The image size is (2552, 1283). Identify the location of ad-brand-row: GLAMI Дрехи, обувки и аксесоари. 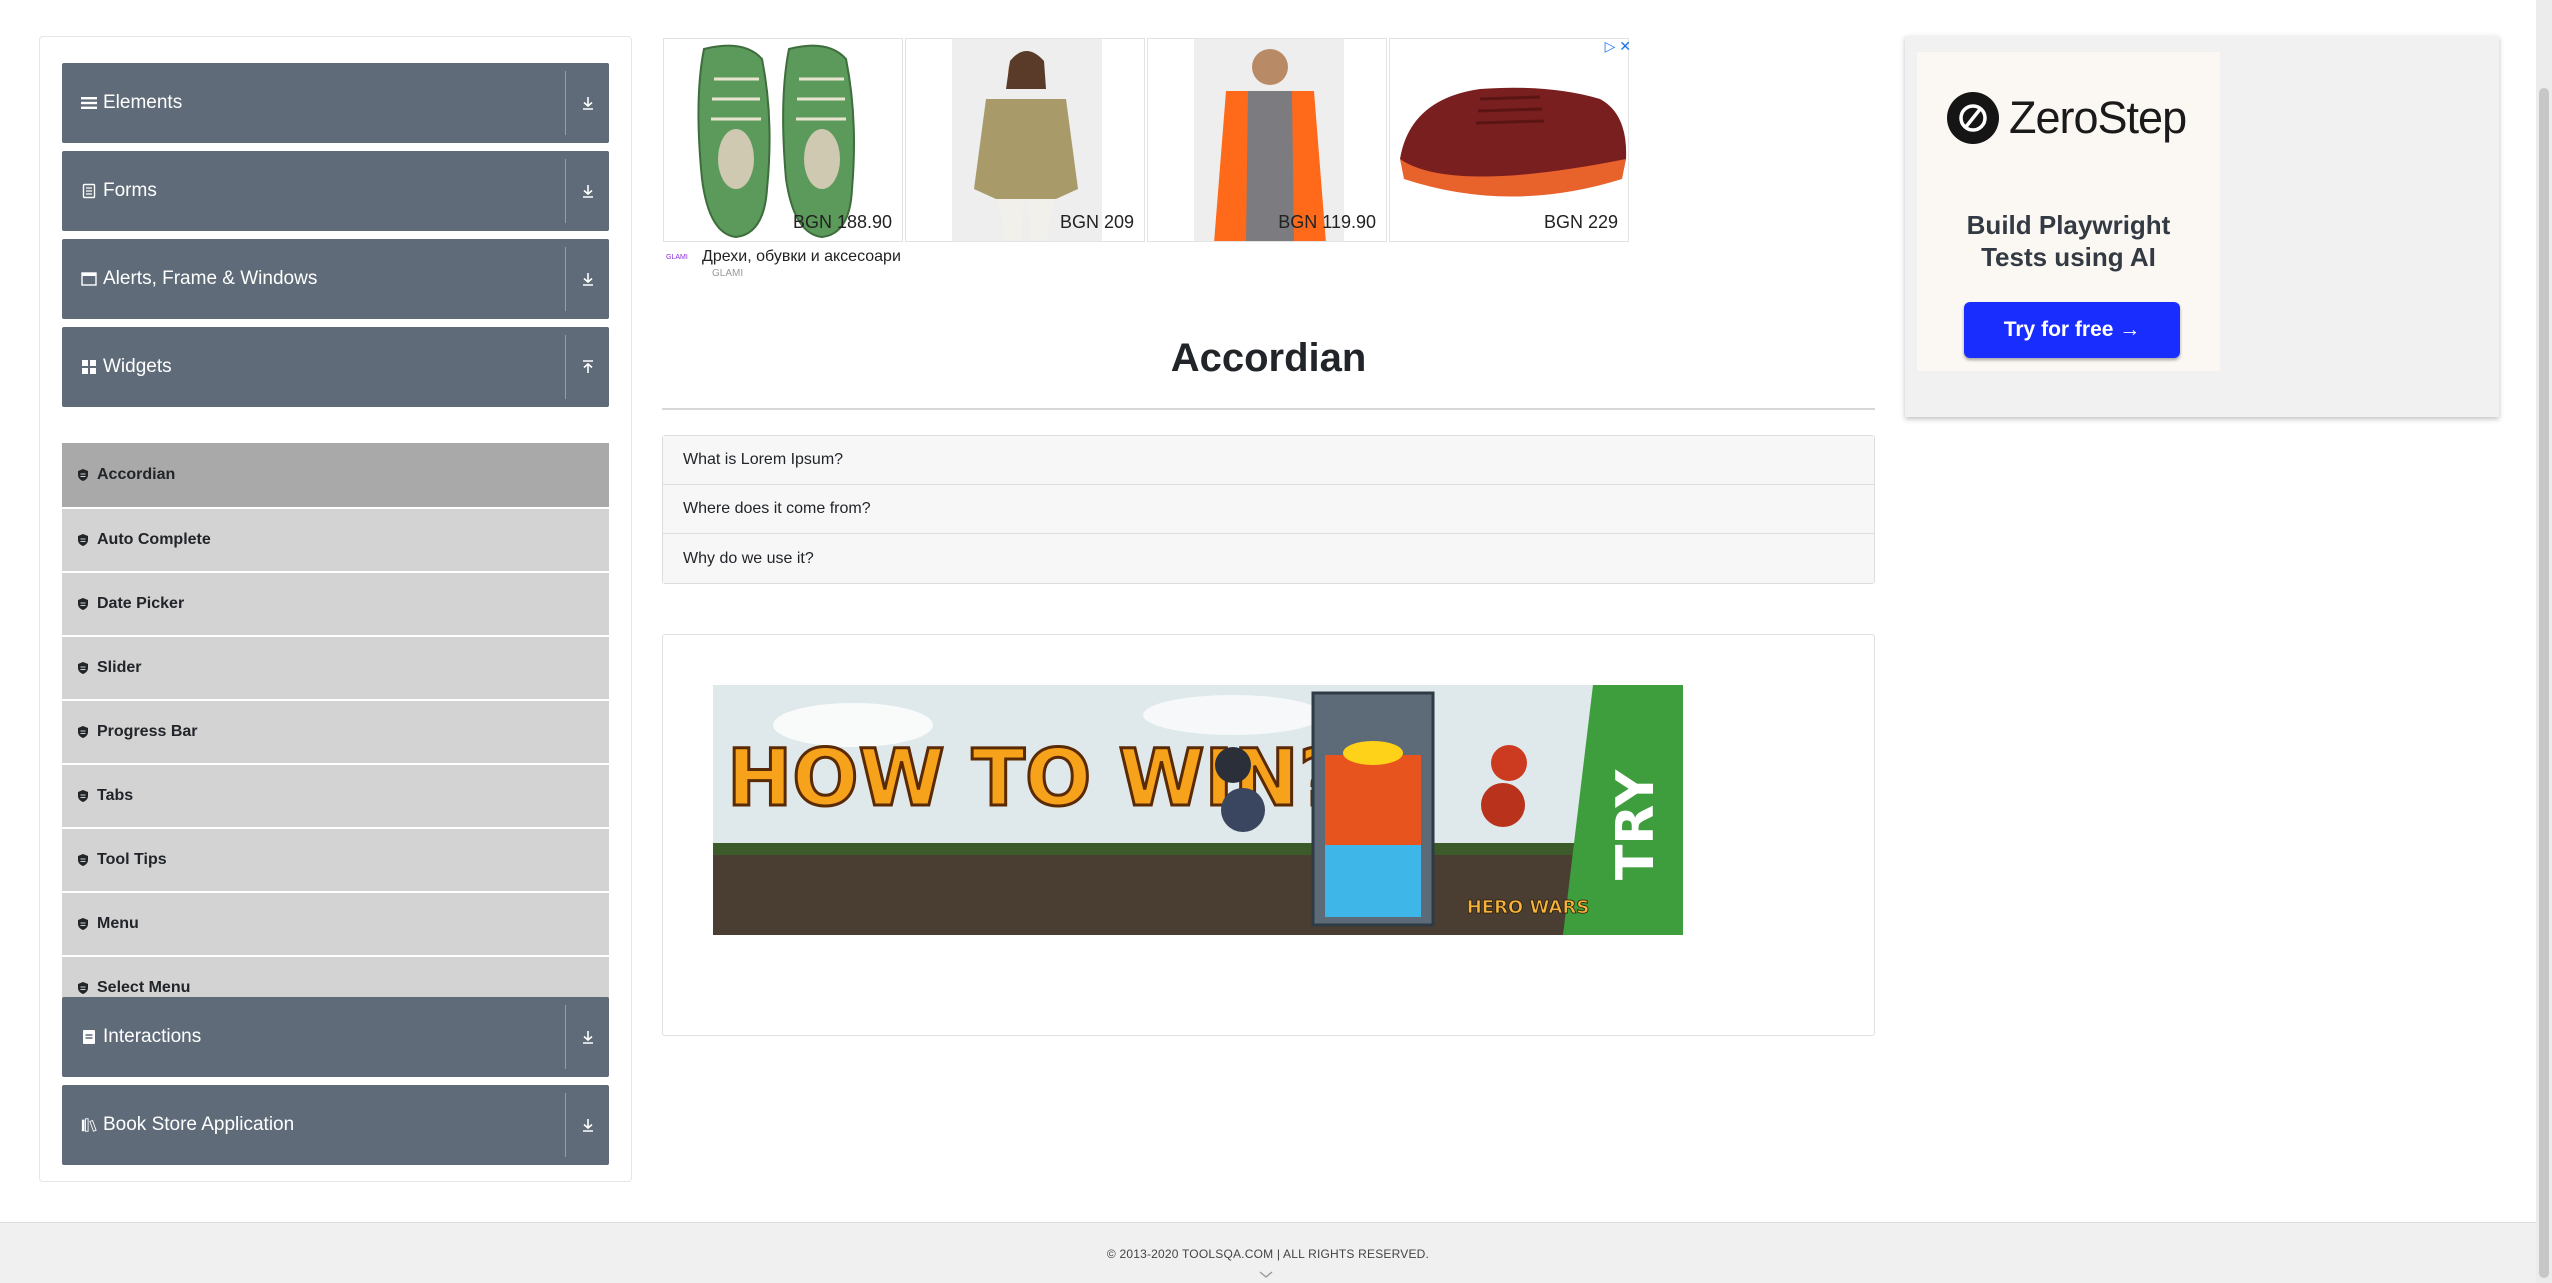
(783, 257).